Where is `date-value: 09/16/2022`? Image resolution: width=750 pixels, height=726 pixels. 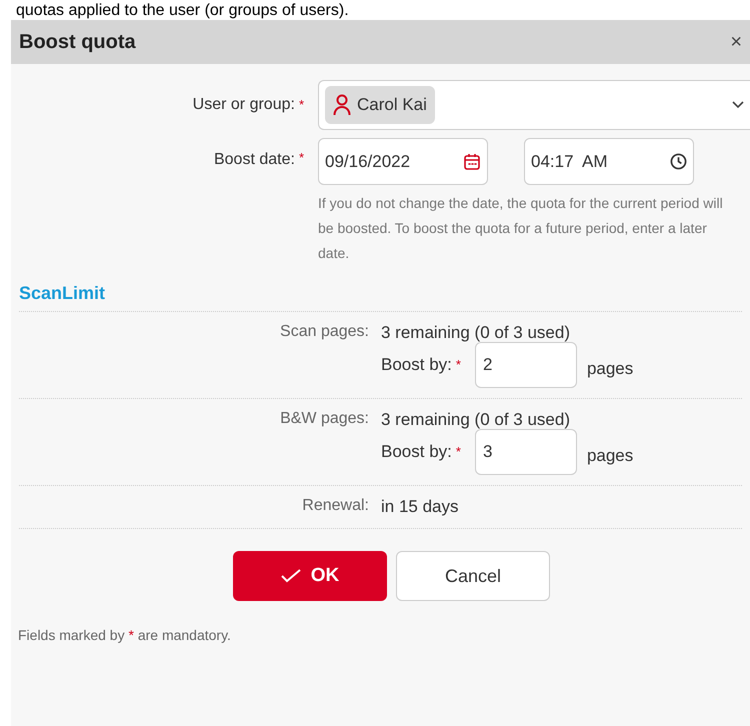
date-value: 09/16/2022 is located at coordinates (367, 161).